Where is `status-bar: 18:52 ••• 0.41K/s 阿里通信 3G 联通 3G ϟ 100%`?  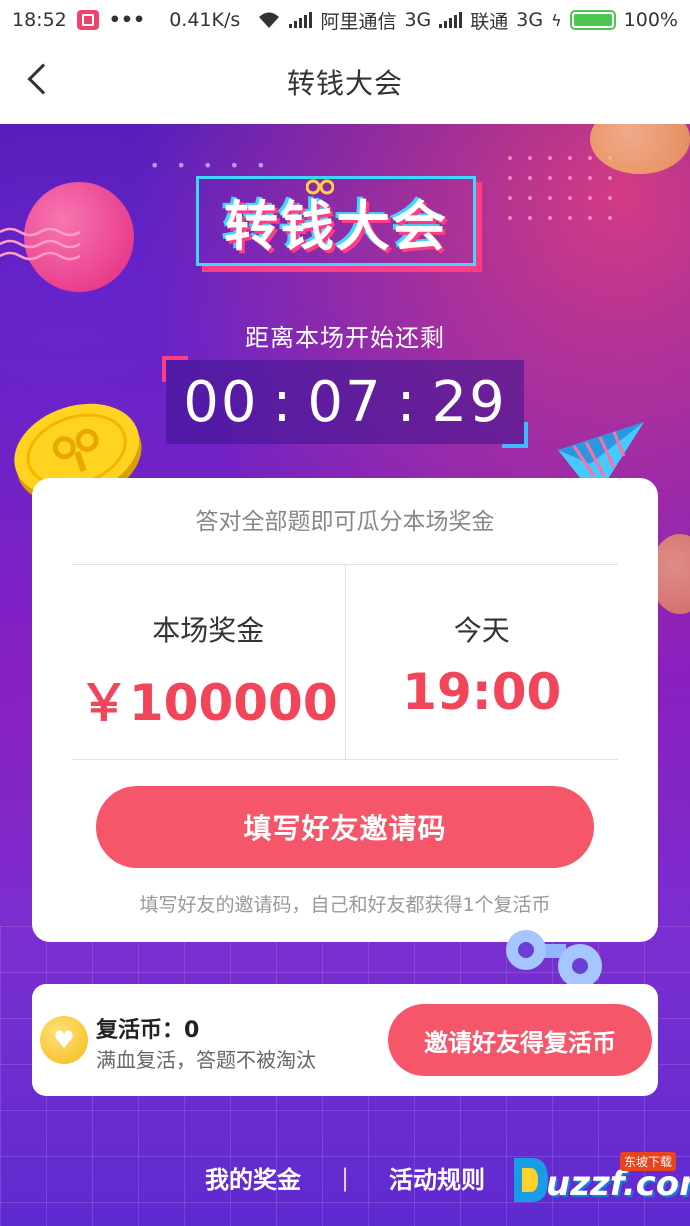 status-bar: 18:52 ••• 0.41K/s 阿里通信 3G 联通 3G ϟ 100% is located at coordinates (345, 20).